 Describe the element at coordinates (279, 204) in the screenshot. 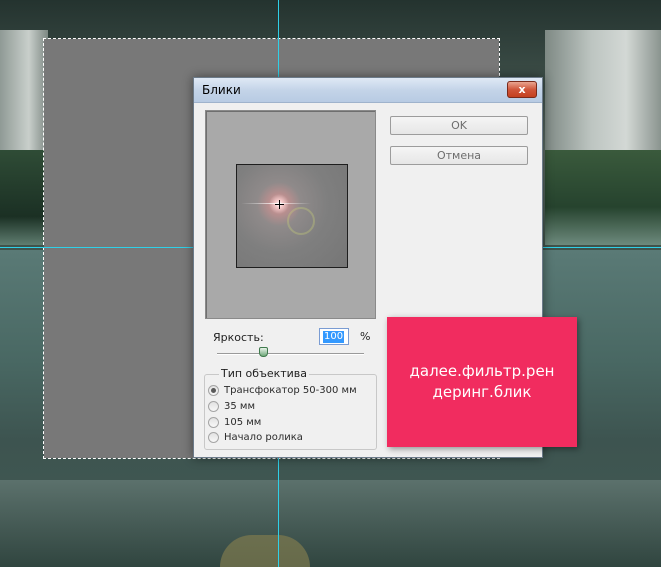

I see `flare-center-crosshair-icon` at that location.